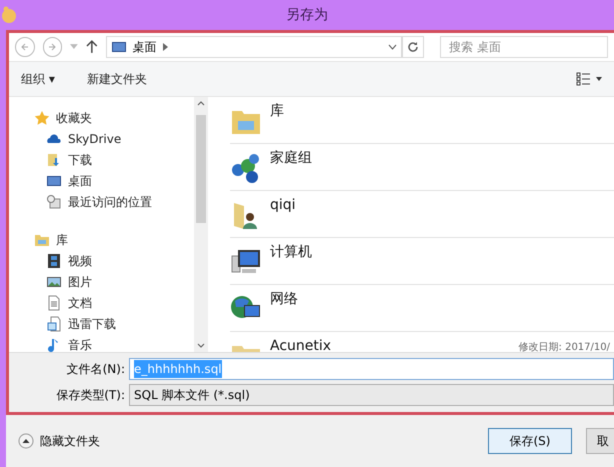 The width and height of the screenshot is (614, 467). What do you see at coordinates (371, 395) in the screenshot?
I see `filetype-dropdown: SQL 脚本文件 (*.sql)` at bounding box center [371, 395].